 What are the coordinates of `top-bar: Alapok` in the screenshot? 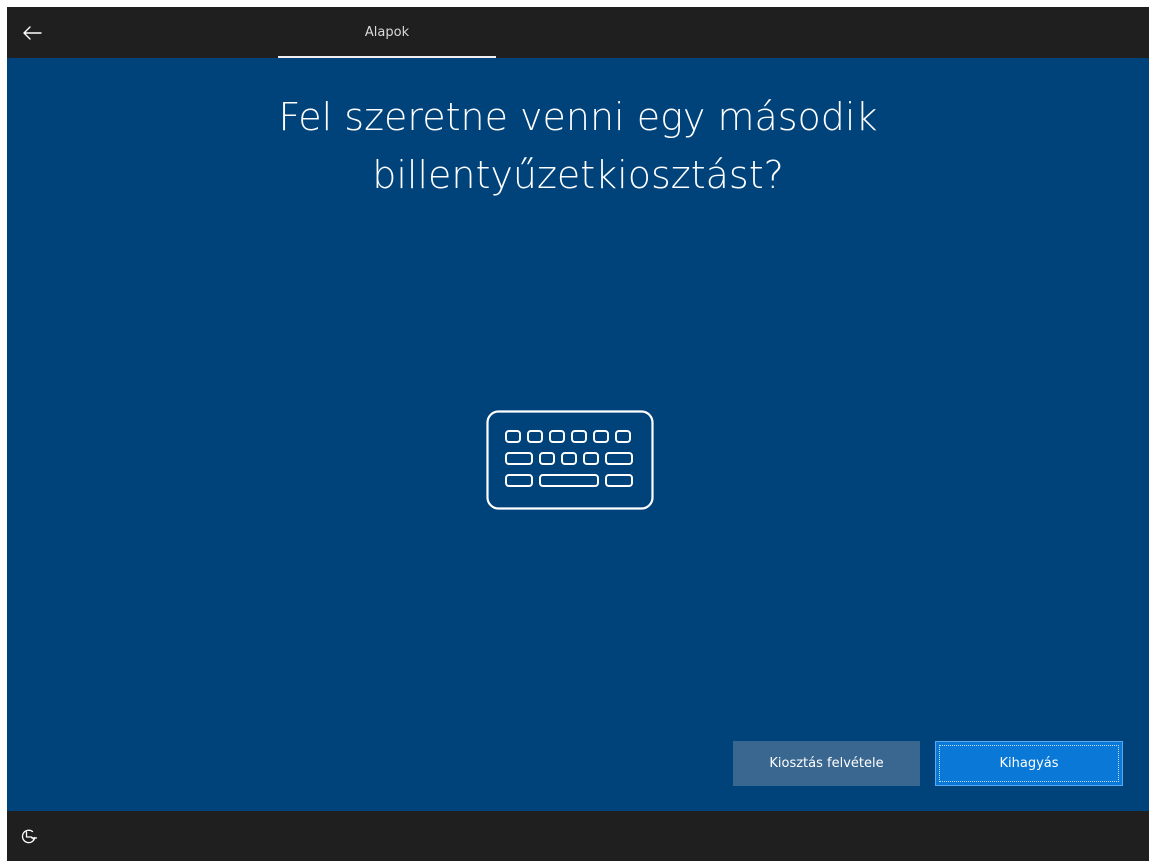 It's located at (578, 32).